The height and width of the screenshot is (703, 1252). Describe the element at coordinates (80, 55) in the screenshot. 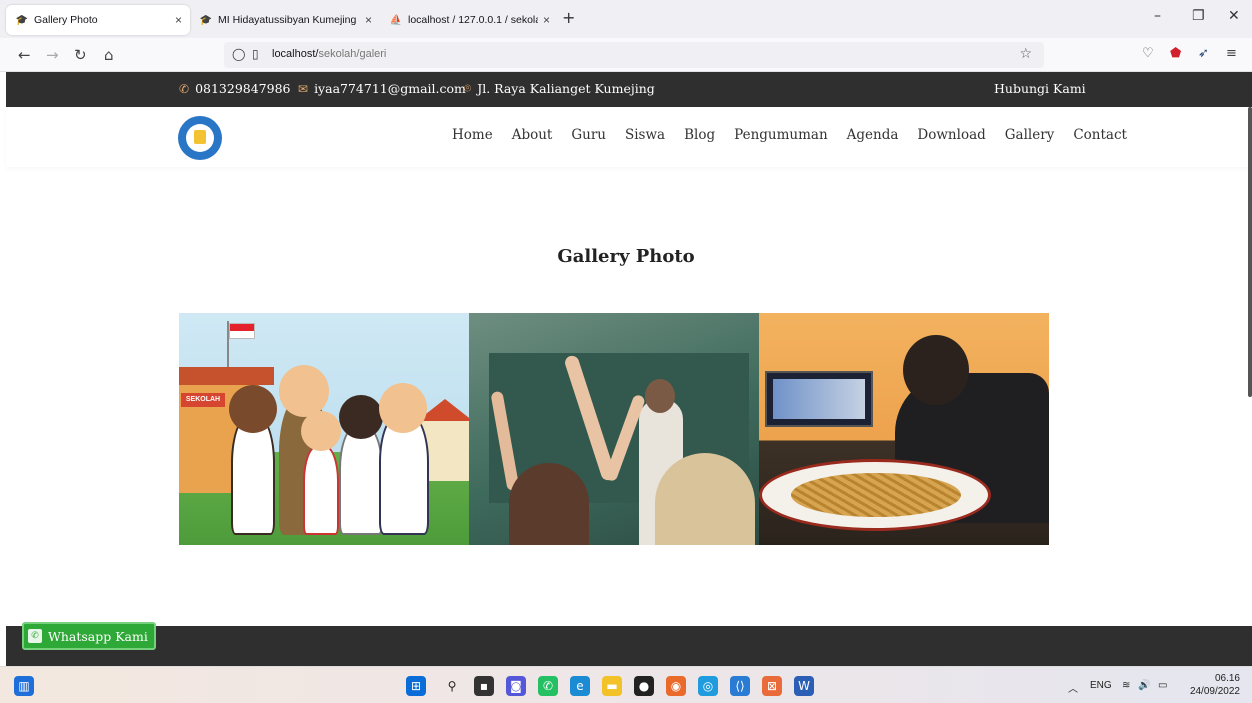

I see `reload-icon: ↻` at that location.